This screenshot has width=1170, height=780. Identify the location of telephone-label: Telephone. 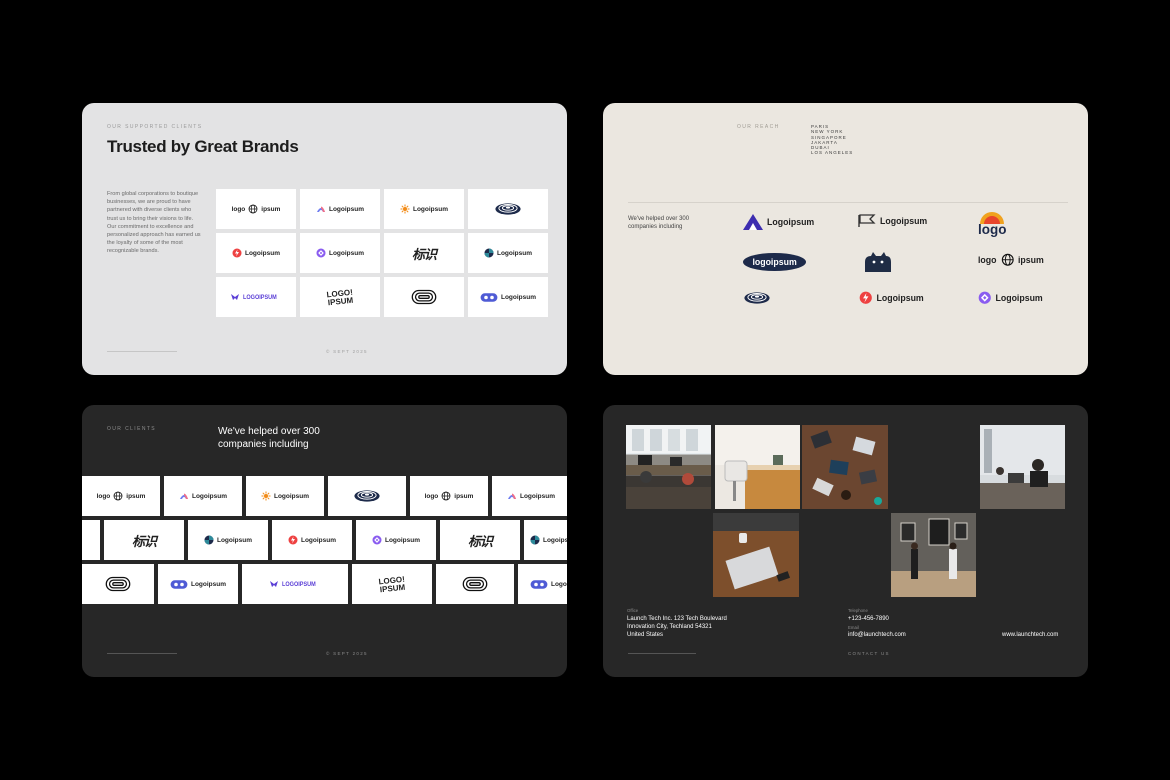
(858, 610).